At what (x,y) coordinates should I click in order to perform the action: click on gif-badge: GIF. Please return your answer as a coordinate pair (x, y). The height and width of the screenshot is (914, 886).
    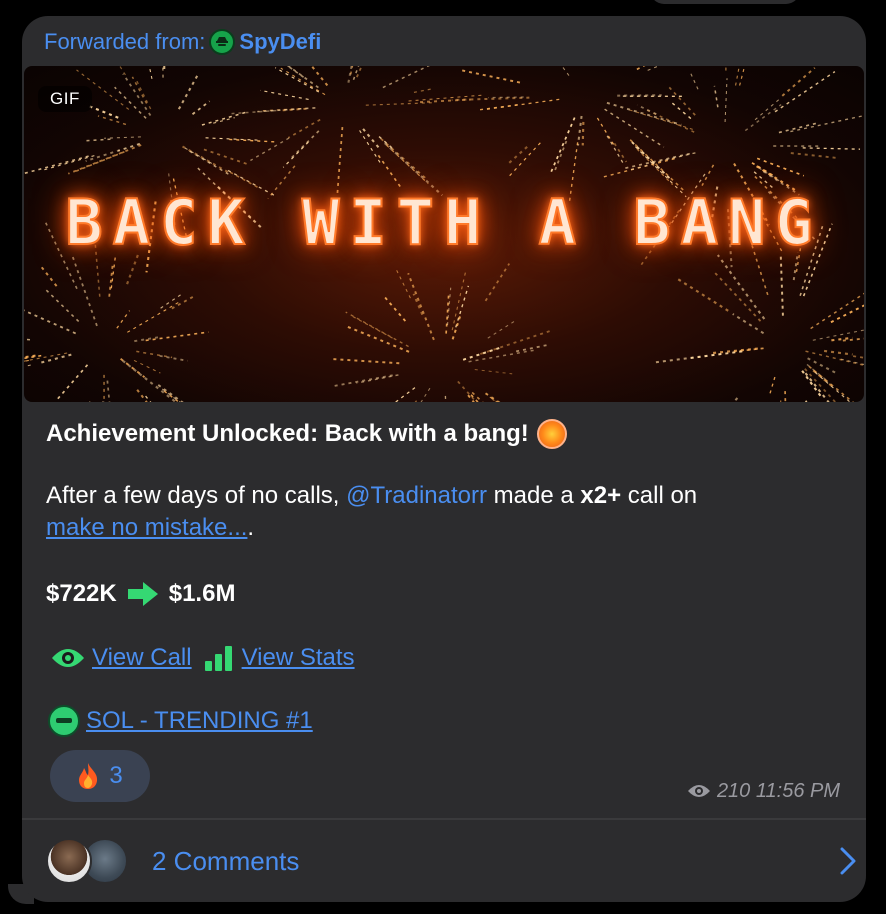
    Looking at the image, I should click on (65, 99).